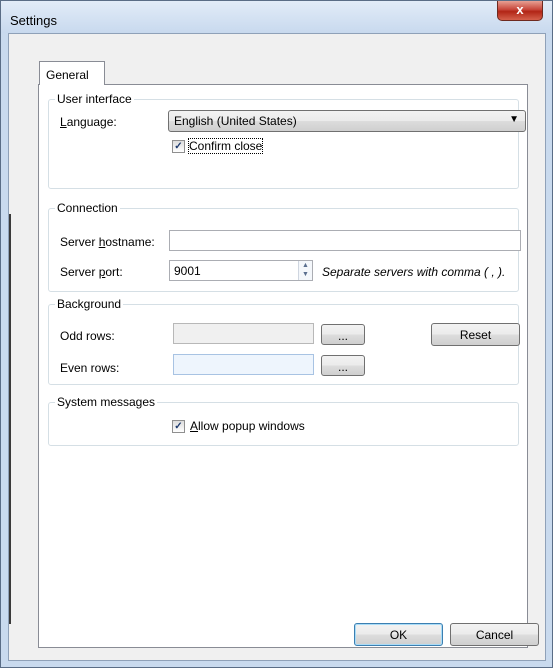 The height and width of the screenshot is (668, 553). I want to click on port-label: Server port:, so click(91, 272).